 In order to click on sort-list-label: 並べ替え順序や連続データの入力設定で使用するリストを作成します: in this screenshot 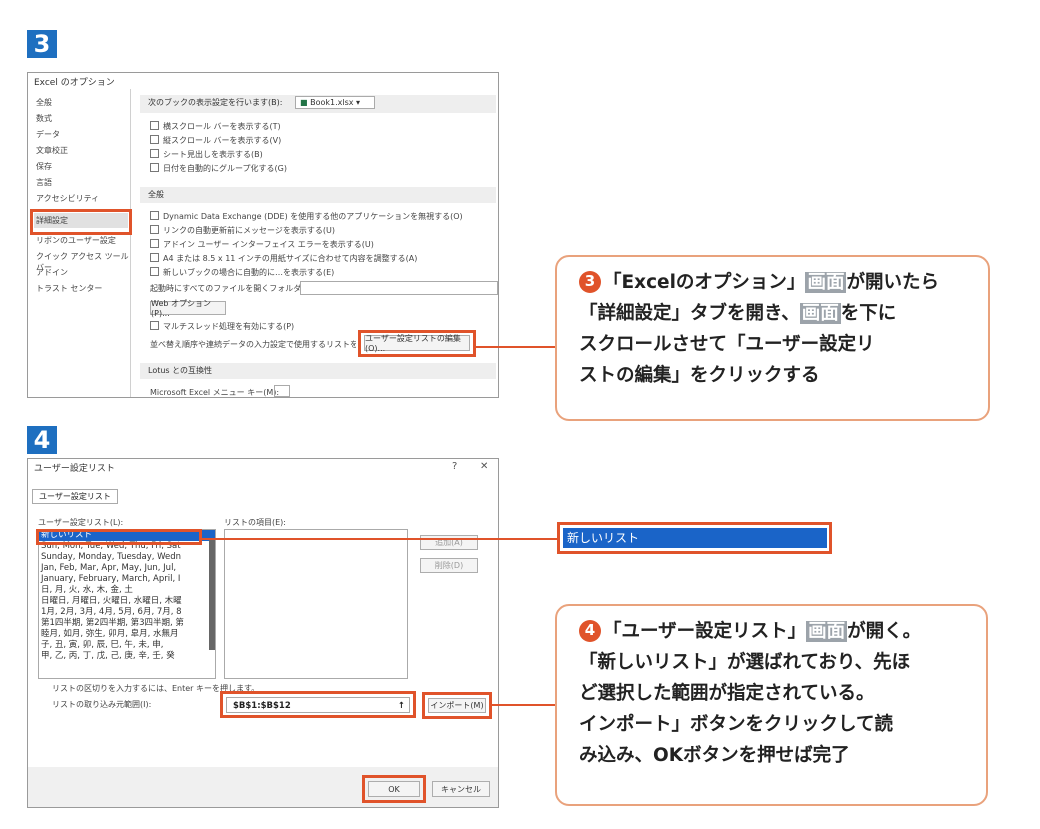, I will do `click(253, 344)`.